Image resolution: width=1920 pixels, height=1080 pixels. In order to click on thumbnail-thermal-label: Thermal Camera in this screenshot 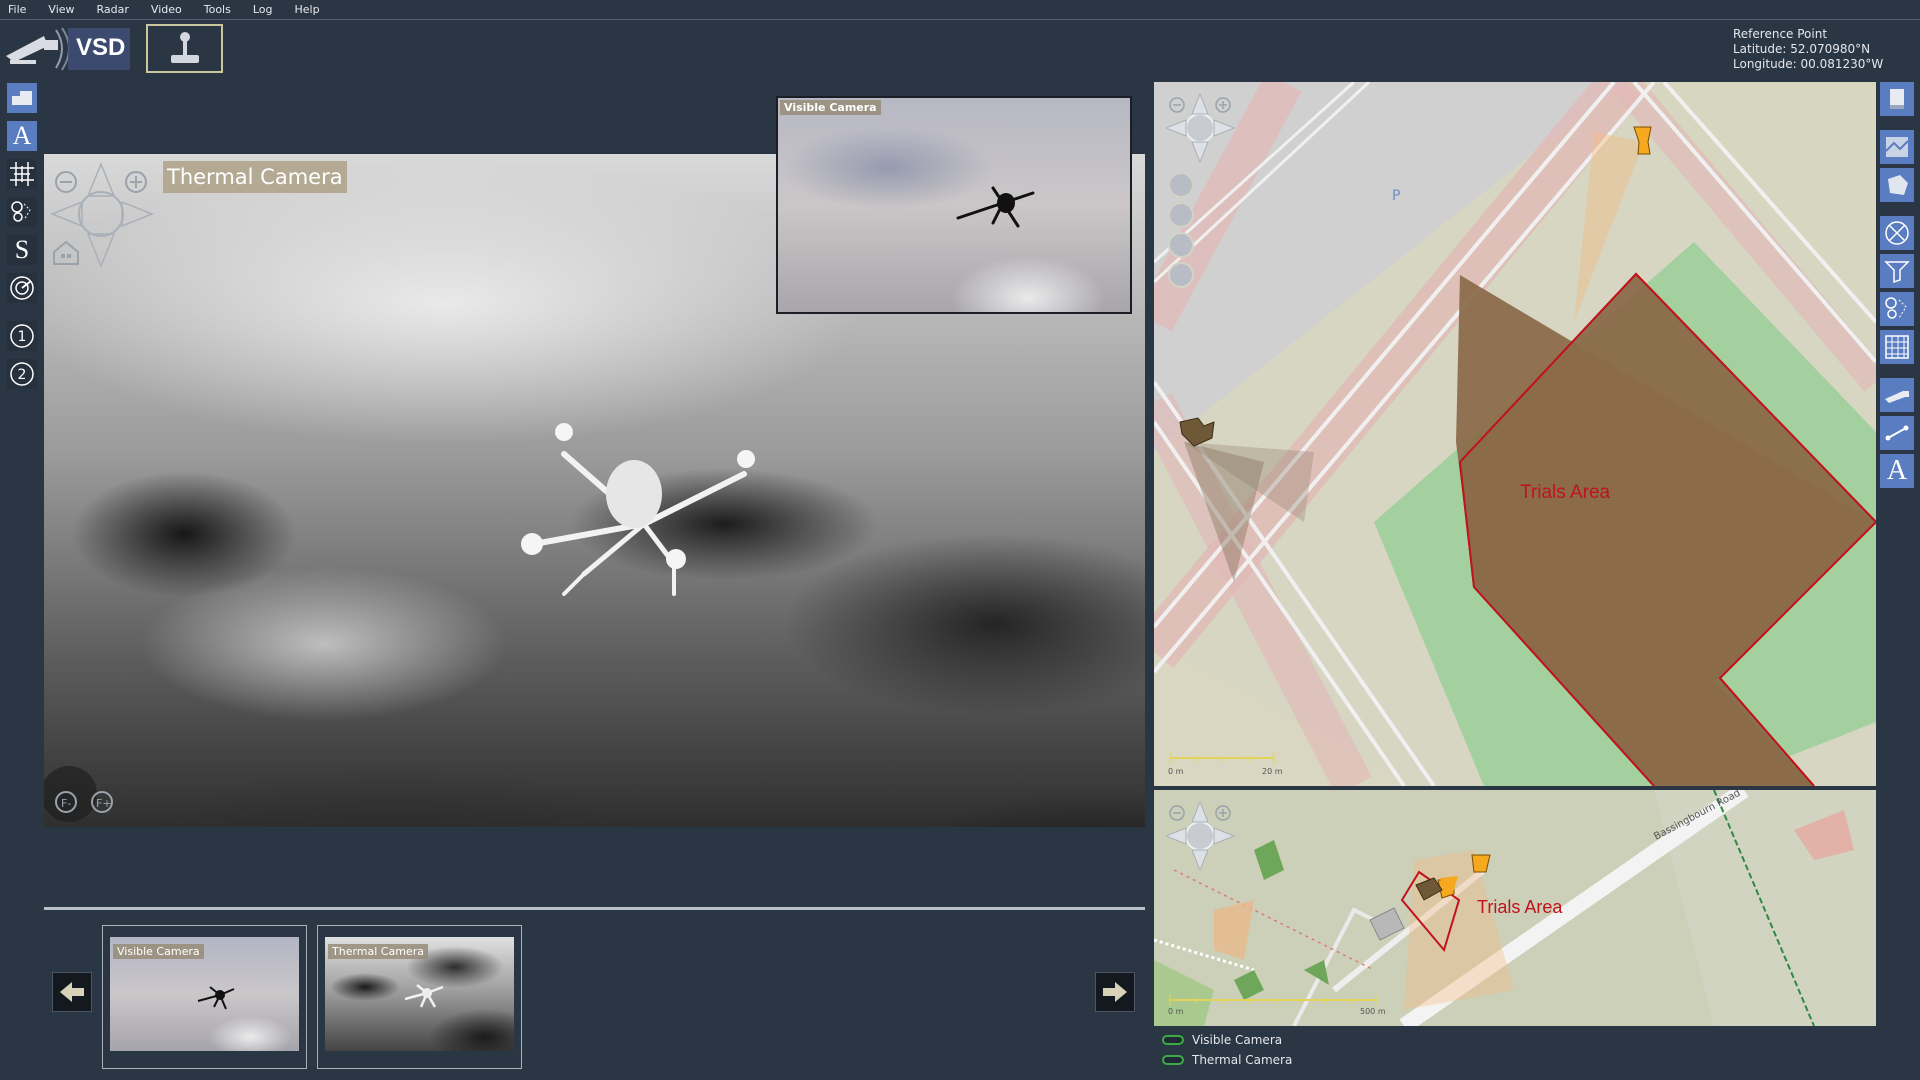, I will do `click(378, 951)`.